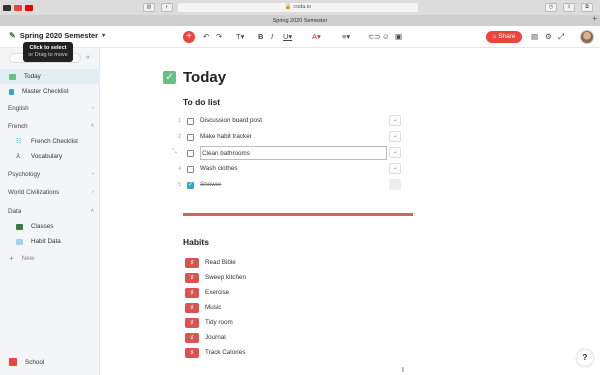 This screenshot has height=375, width=600. Describe the element at coordinates (346, 36) in the screenshot. I see `align-icon: ≡▾` at that location.